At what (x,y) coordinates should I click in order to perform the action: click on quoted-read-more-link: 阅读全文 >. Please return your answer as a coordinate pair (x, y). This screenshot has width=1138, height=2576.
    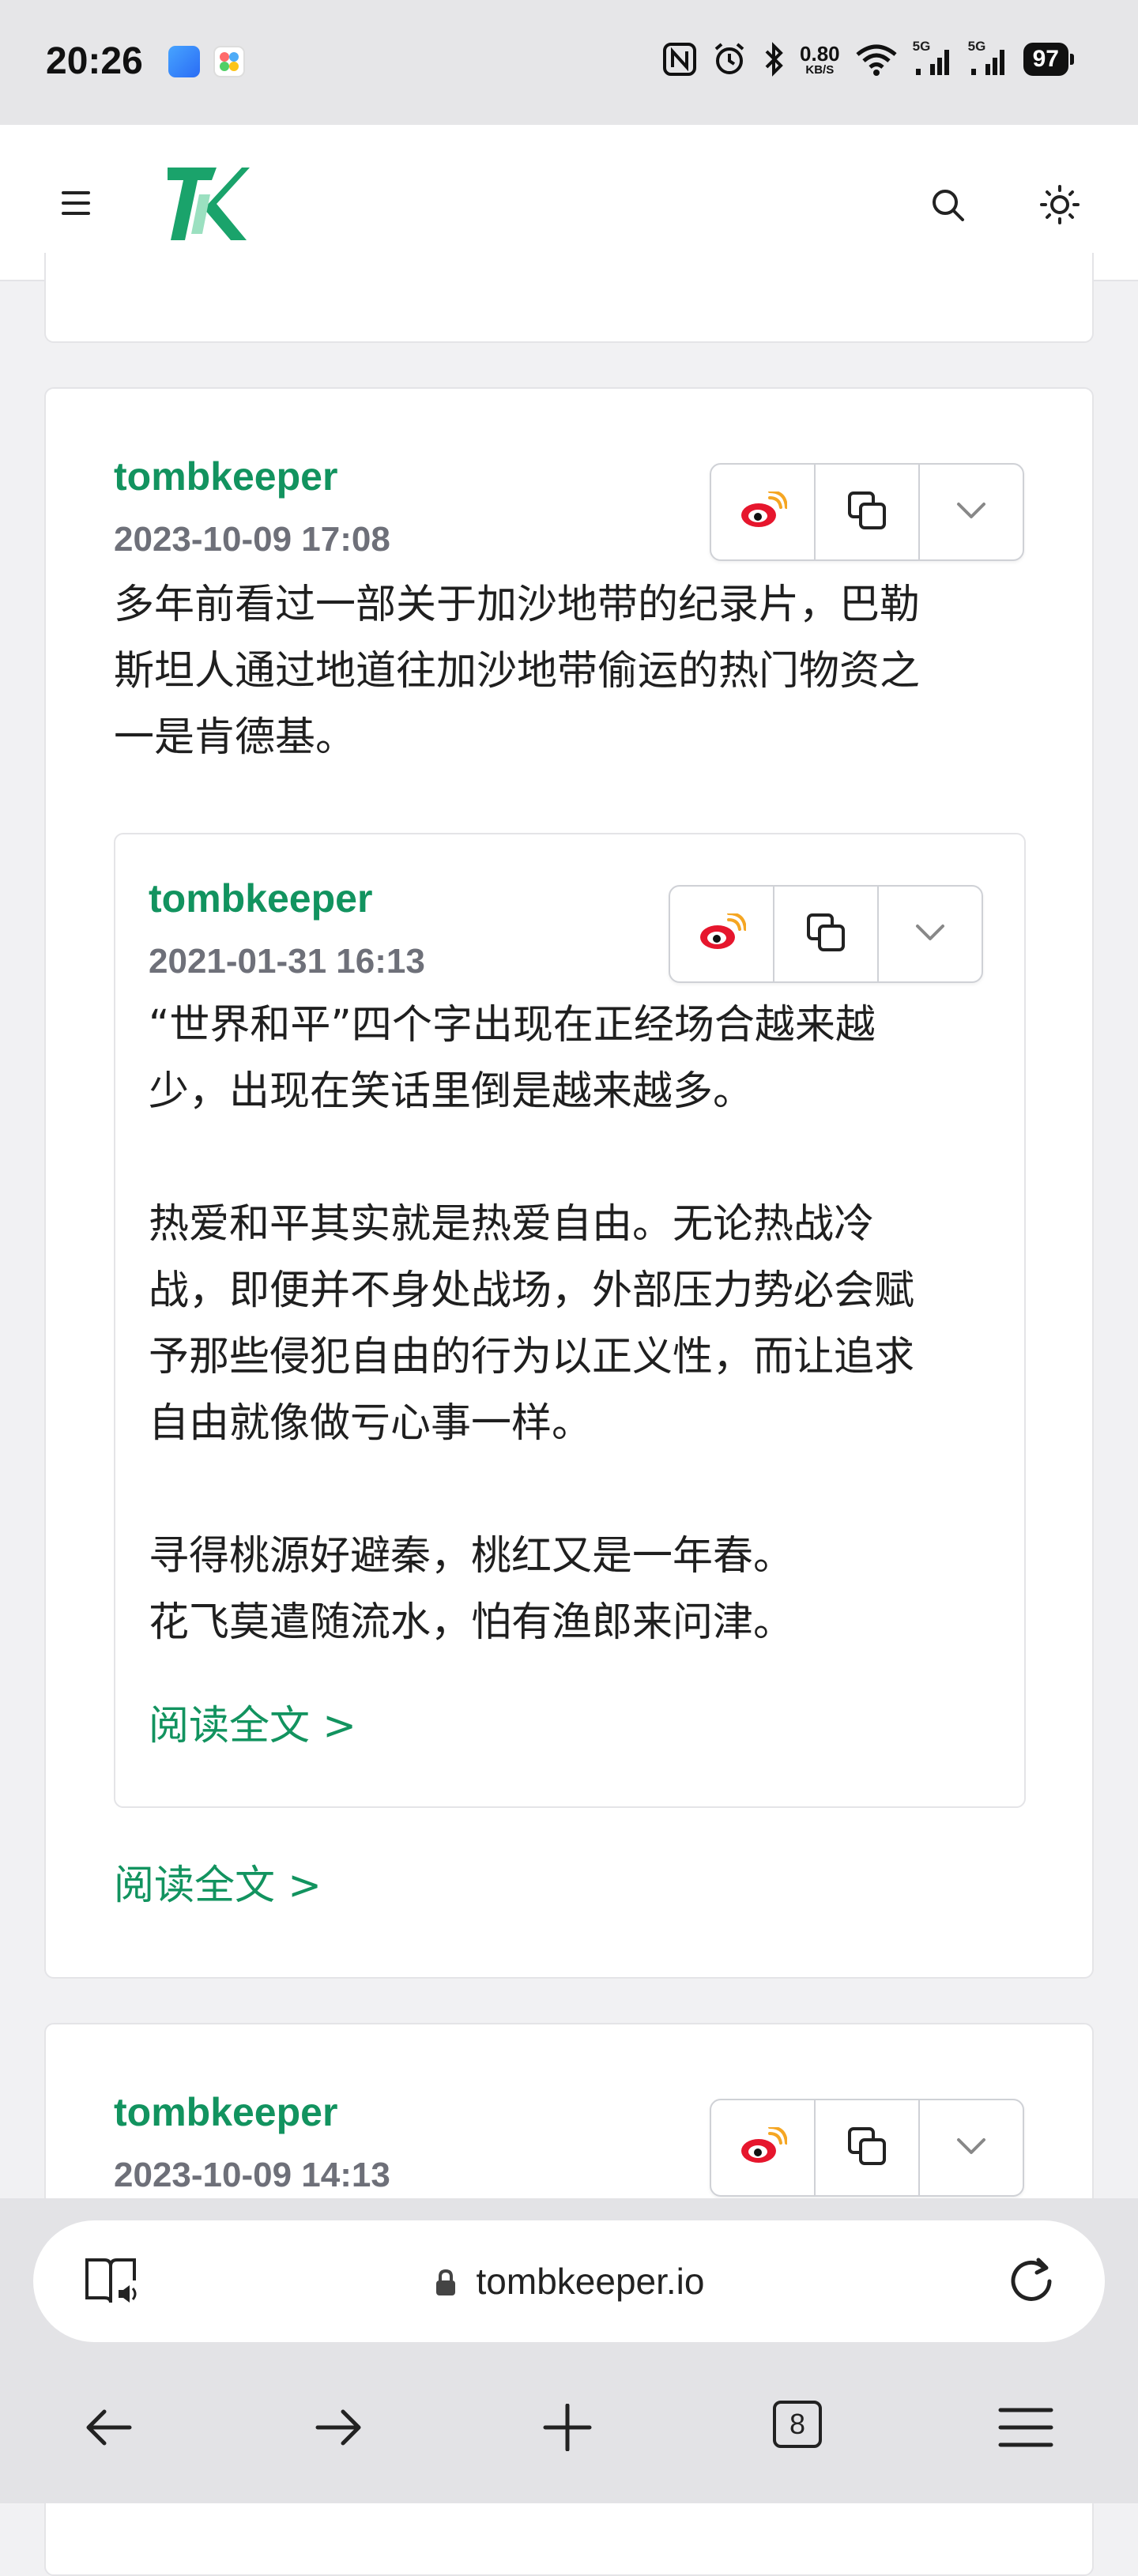
    Looking at the image, I should click on (252, 1722).